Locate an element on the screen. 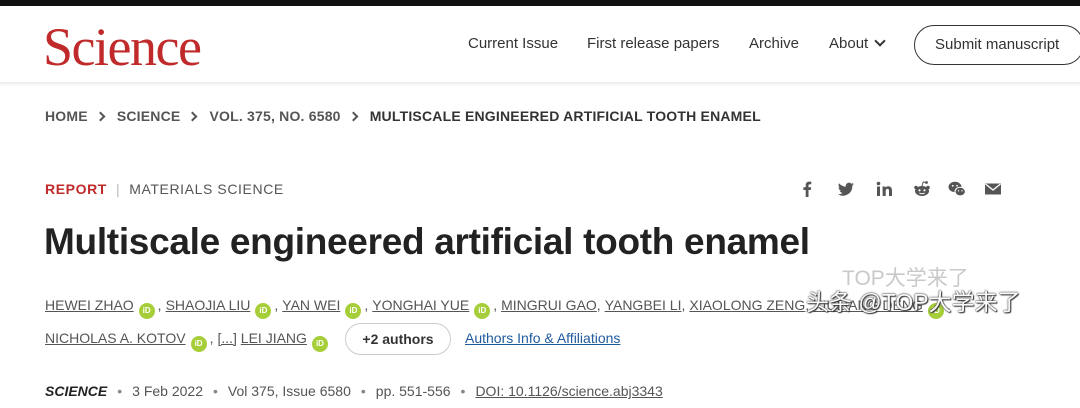 This screenshot has width=1080, height=408. author-link: YAN WEI is located at coordinates (311, 305).